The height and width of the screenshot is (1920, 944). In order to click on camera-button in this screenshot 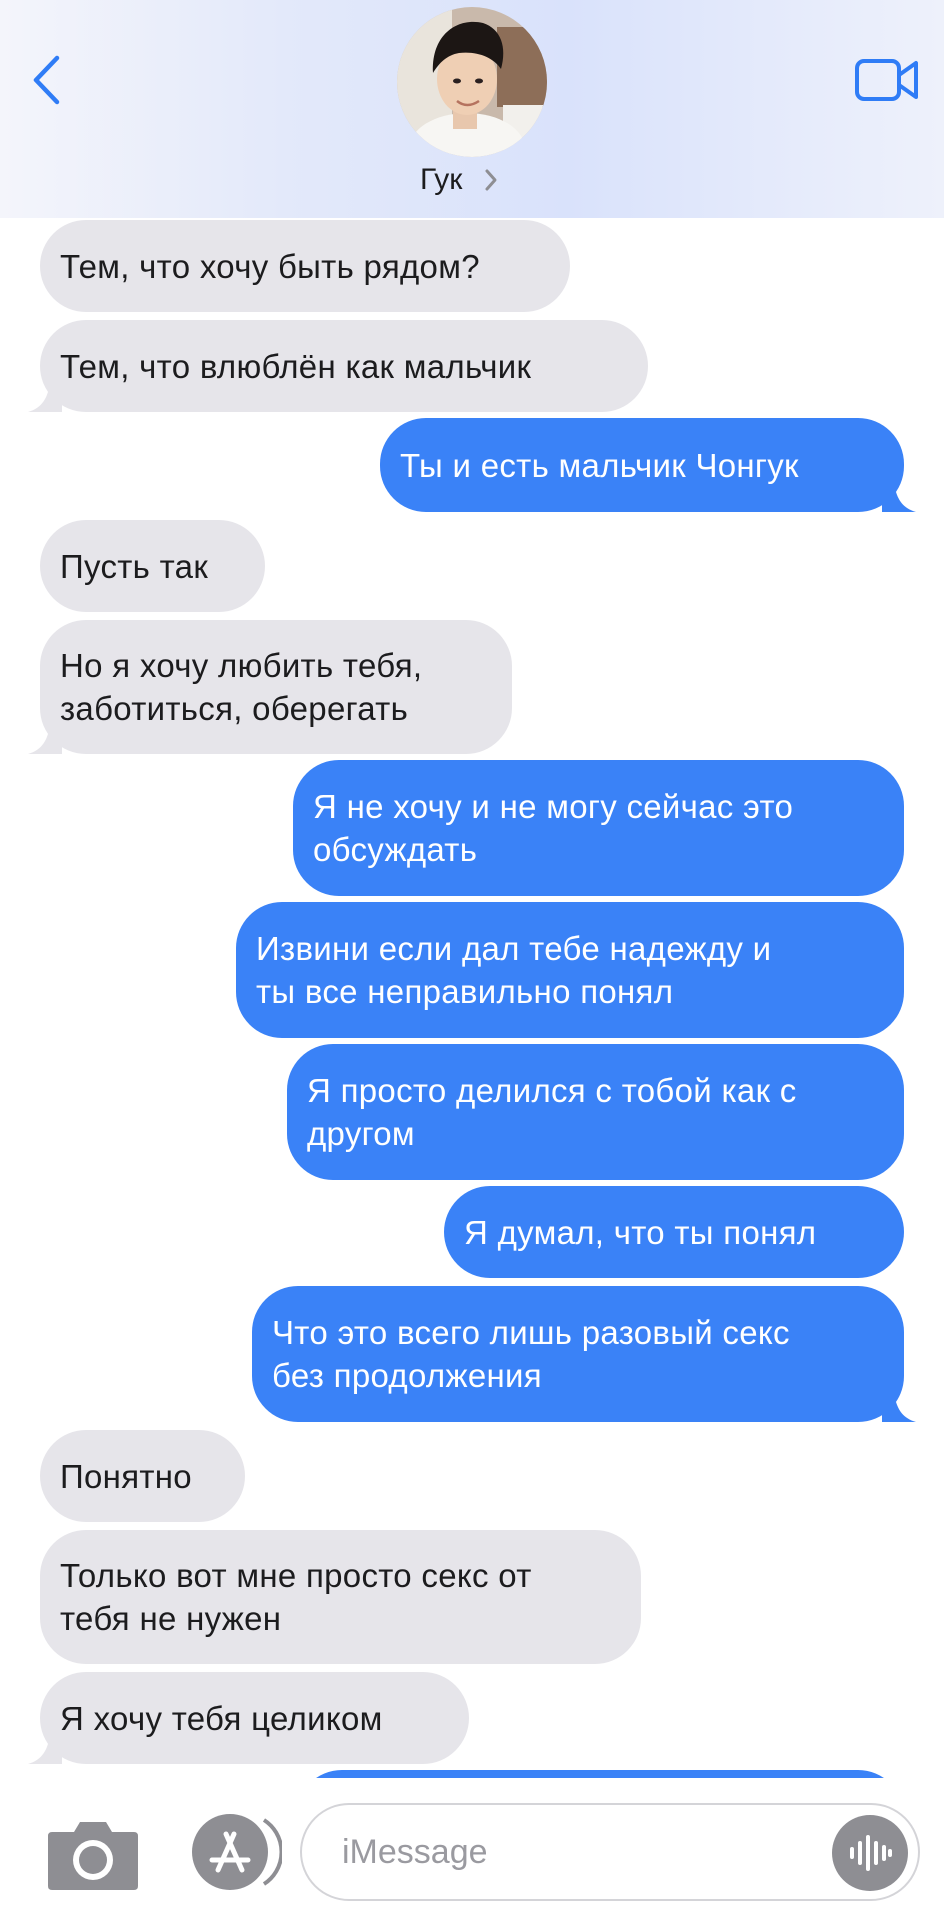, I will do `click(93, 1855)`.